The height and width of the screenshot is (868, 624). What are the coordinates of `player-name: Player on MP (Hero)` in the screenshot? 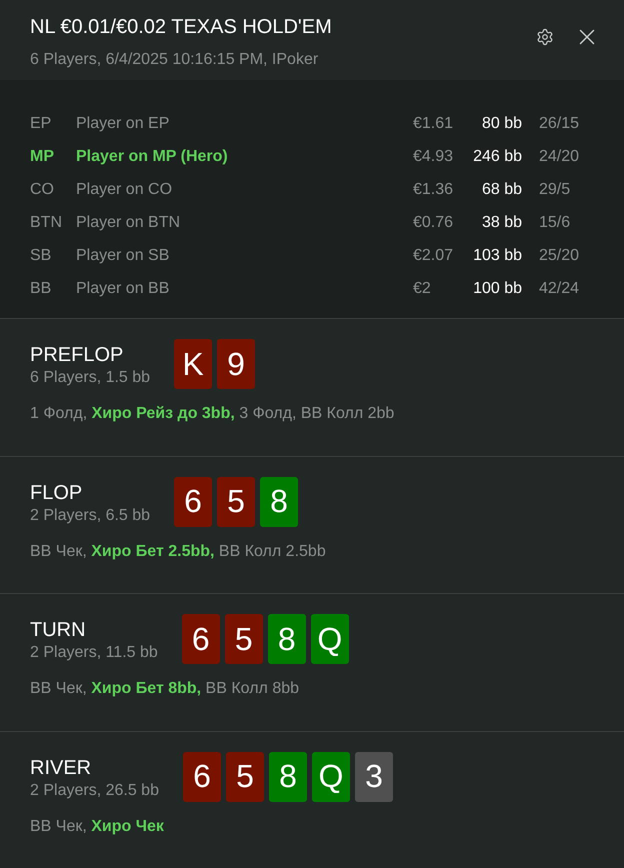 It's located at (152, 156).